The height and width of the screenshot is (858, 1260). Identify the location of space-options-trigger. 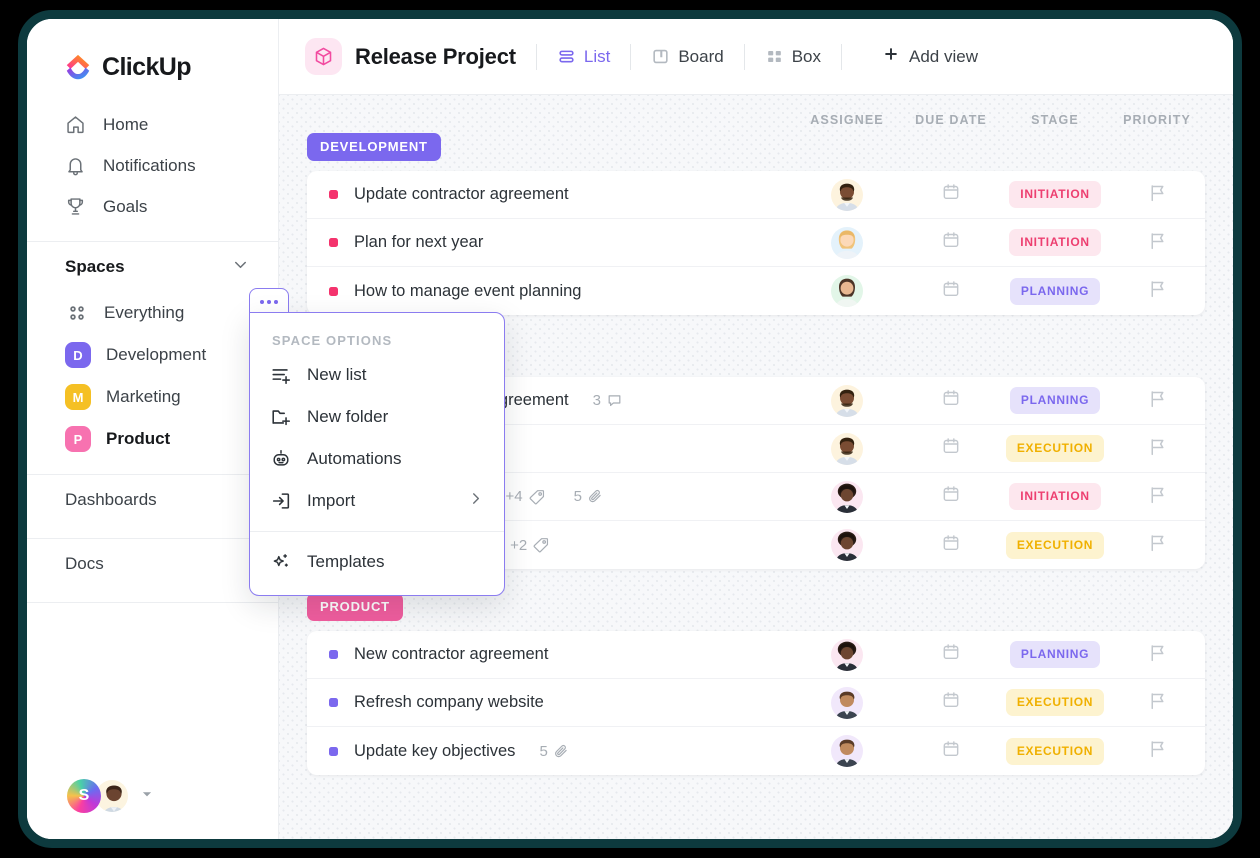
(269, 301).